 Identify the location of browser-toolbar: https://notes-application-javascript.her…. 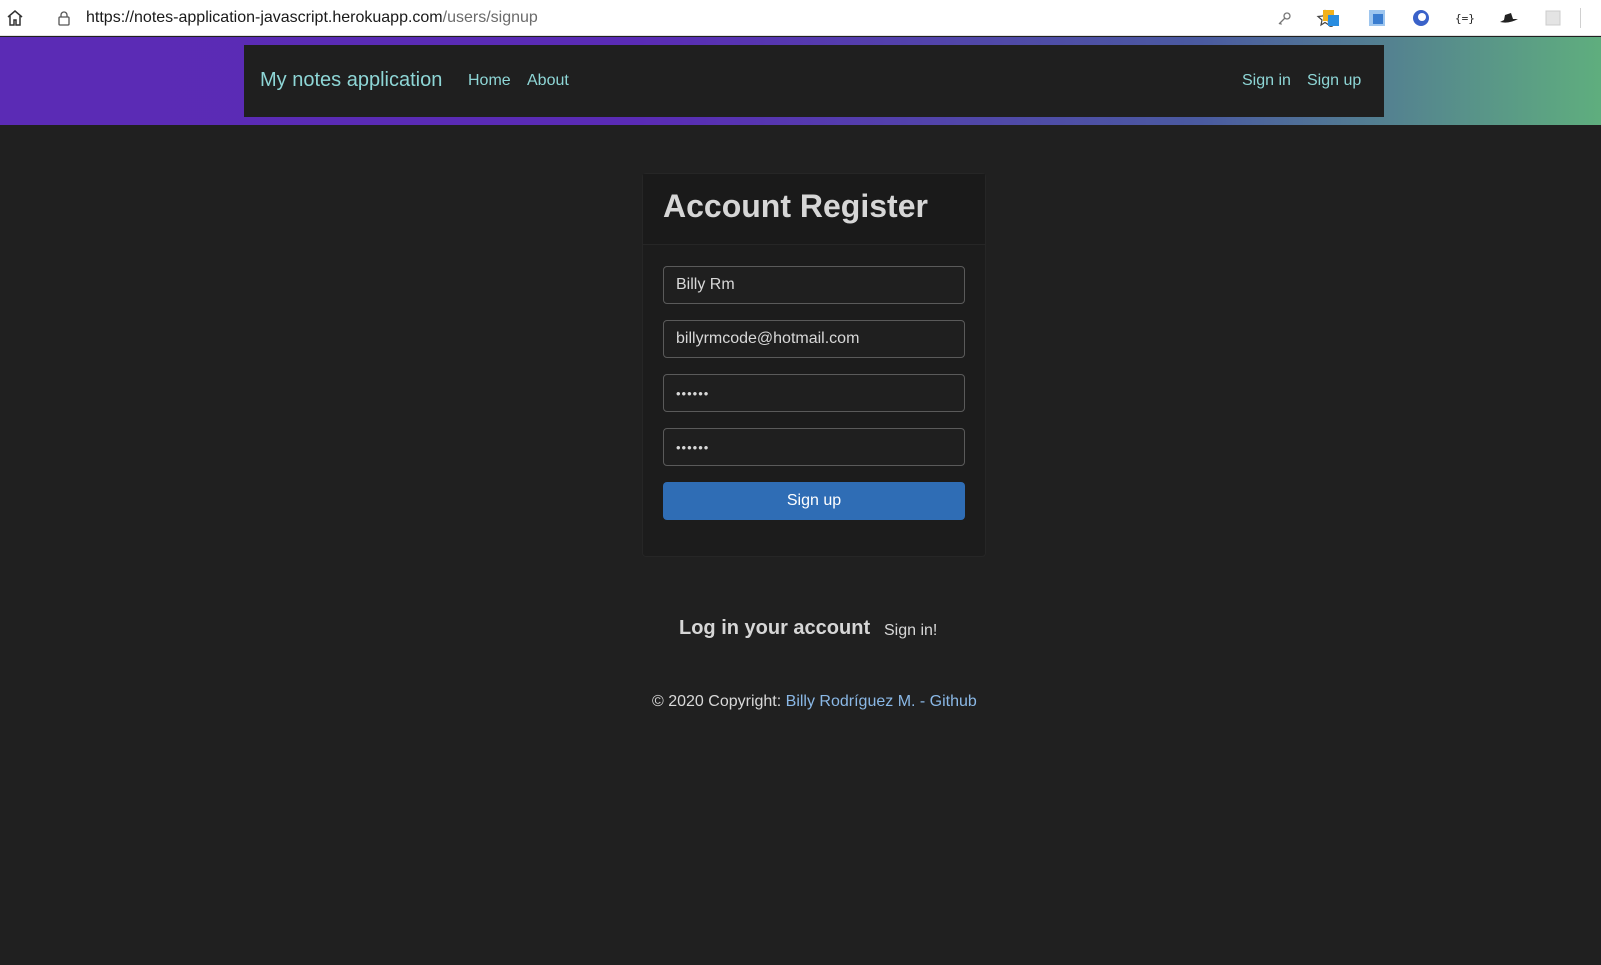
(800, 18).